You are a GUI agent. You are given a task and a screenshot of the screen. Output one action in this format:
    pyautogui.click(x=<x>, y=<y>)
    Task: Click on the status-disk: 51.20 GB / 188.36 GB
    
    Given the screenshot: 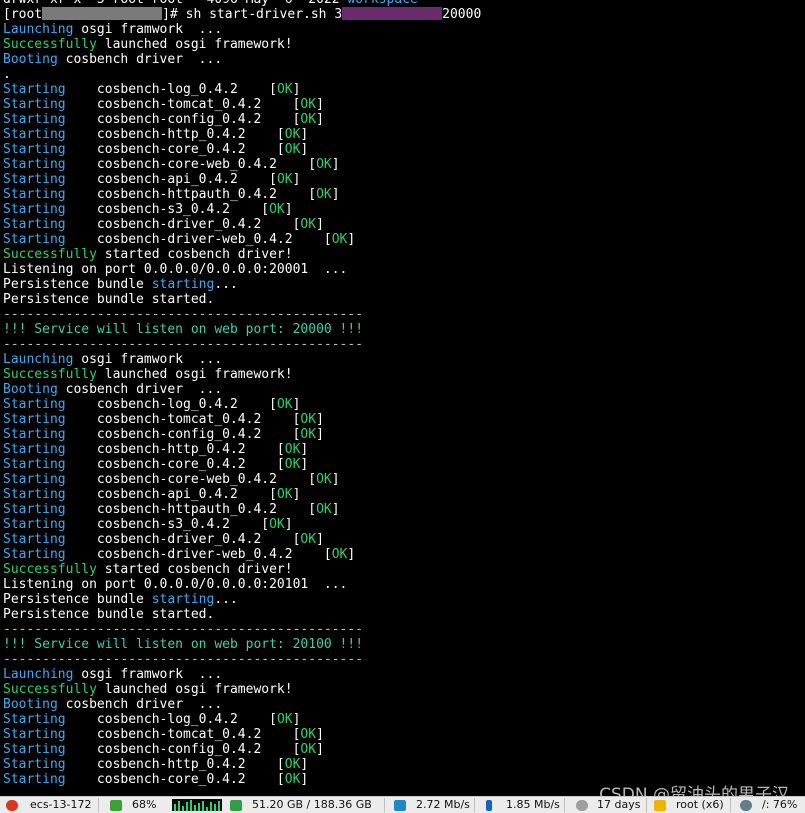 What is the action you would take?
    pyautogui.click(x=312, y=804)
    